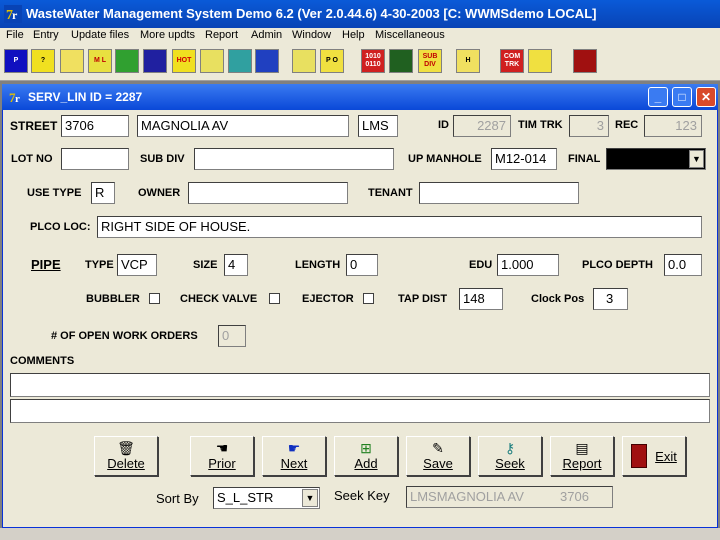 This screenshot has width=720, height=540. I want to click on final-label: FINAL, so click(584, 159).